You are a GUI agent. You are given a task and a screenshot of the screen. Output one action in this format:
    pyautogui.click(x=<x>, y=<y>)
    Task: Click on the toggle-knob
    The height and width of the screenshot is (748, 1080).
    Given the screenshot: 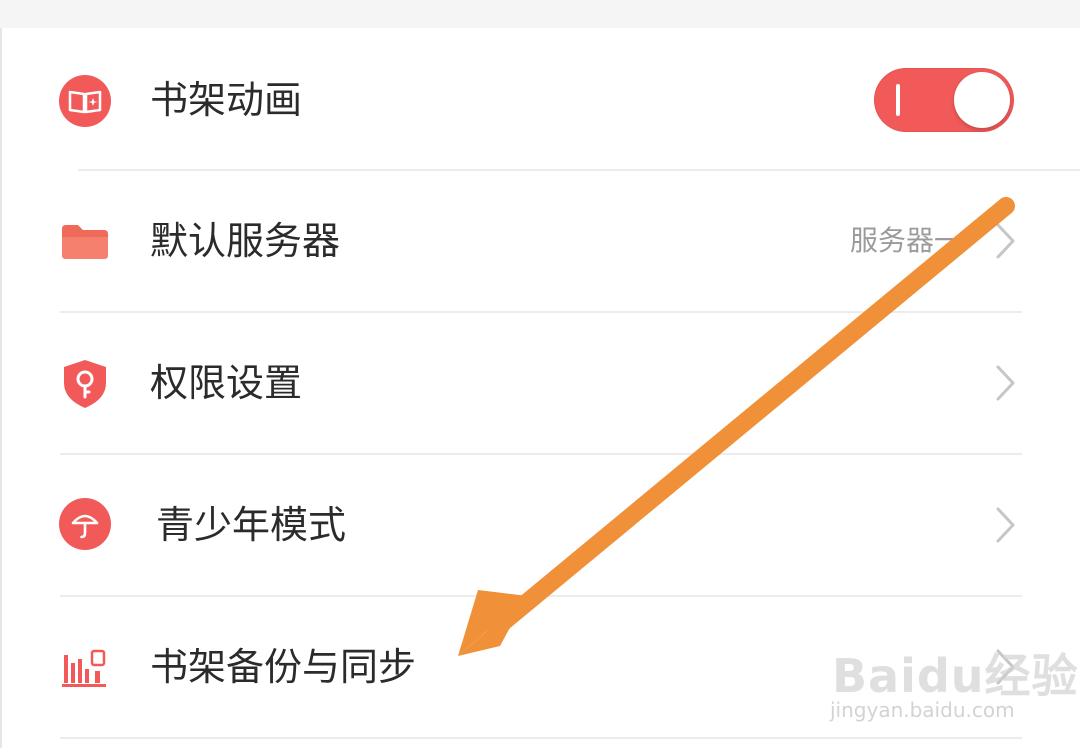 What is the action you would take?
    pyautogui.click(x=982, y=100)
    